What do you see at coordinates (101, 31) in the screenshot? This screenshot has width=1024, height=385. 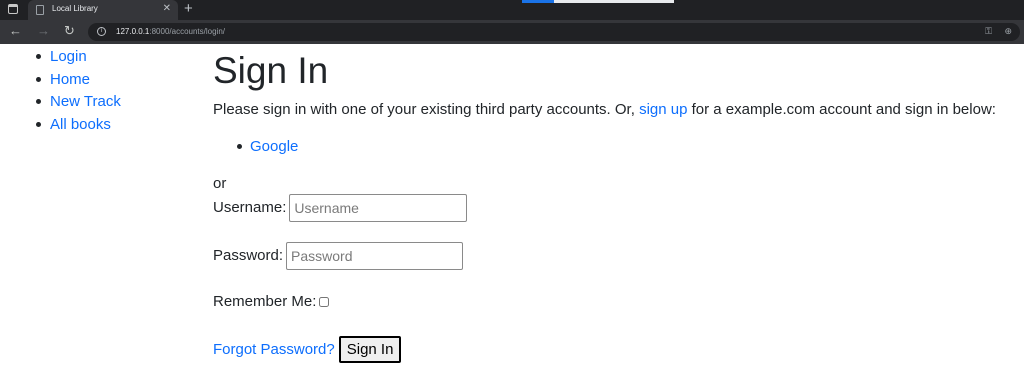 I see `site-info-icon: i` at bounding box center [101, 31].